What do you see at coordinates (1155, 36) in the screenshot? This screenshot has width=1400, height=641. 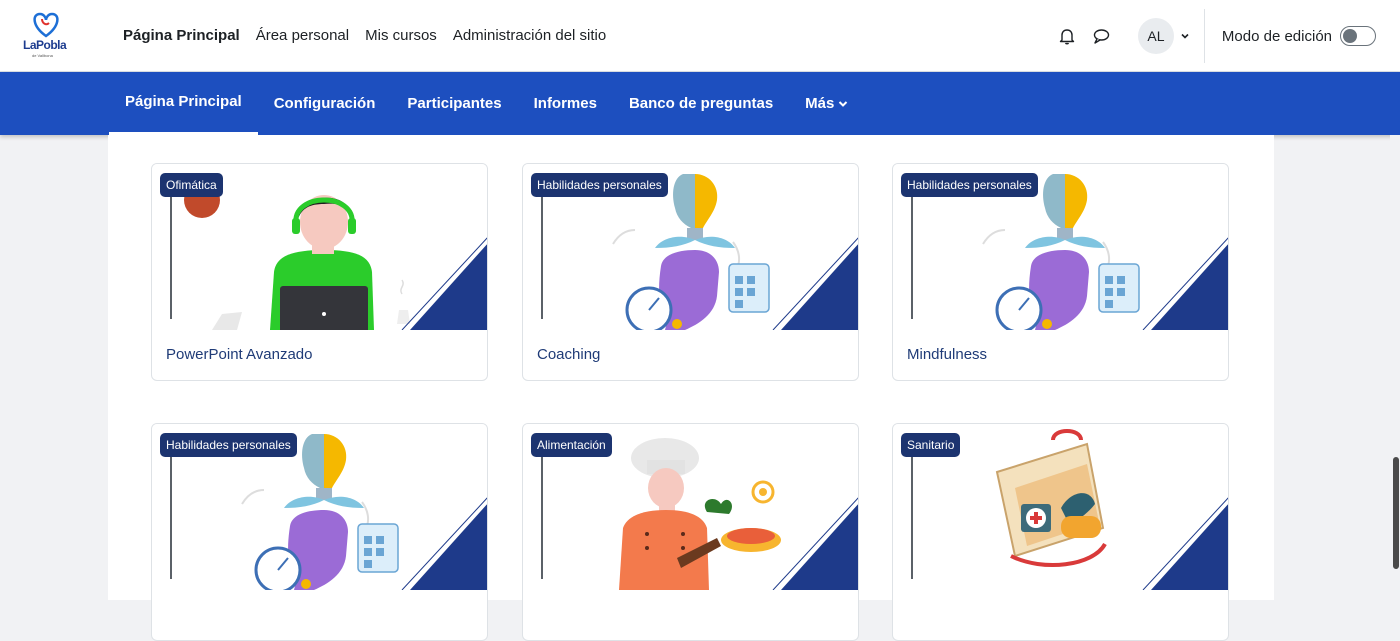 I see `avatar: AL` at bounding box center [1155, 36].